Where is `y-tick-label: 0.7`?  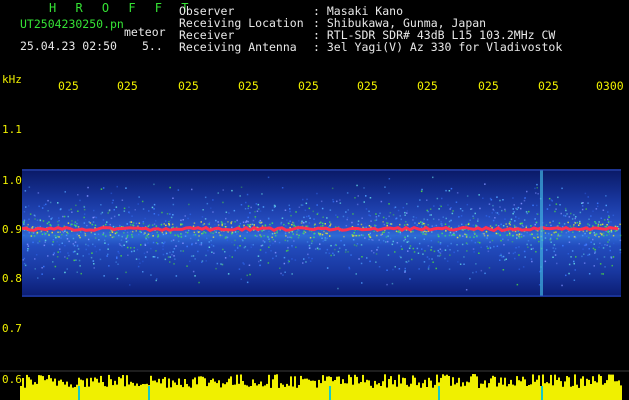
y-tick-label: 0.7 is located at coordinates (12, 328).